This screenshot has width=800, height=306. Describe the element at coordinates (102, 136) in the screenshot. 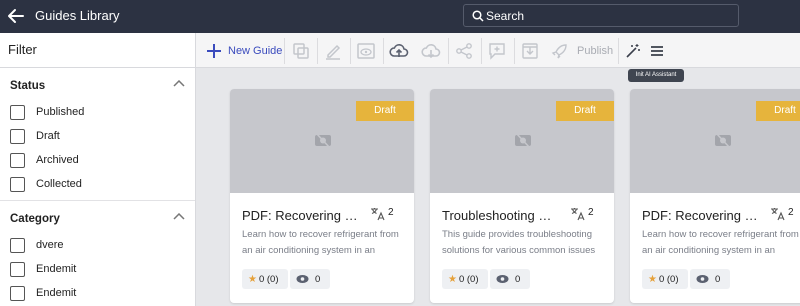

I see `status-option-draft: Draft` at that location.